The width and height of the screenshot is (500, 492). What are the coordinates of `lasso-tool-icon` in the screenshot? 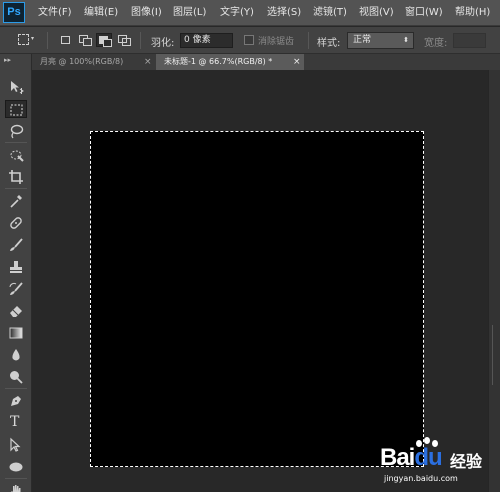 It's located at (17, 131).